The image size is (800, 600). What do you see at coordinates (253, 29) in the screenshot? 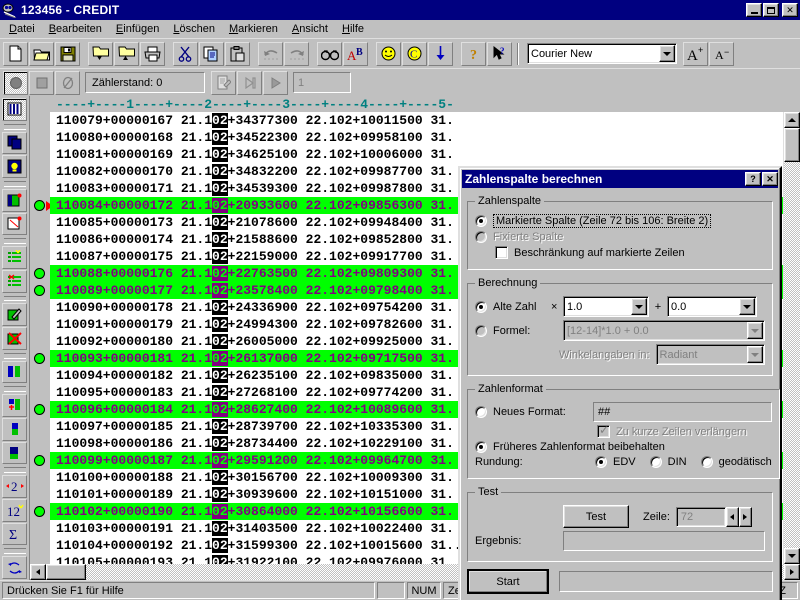
I see `menu-markieren: Markieren` at bounding box center [253, 29].